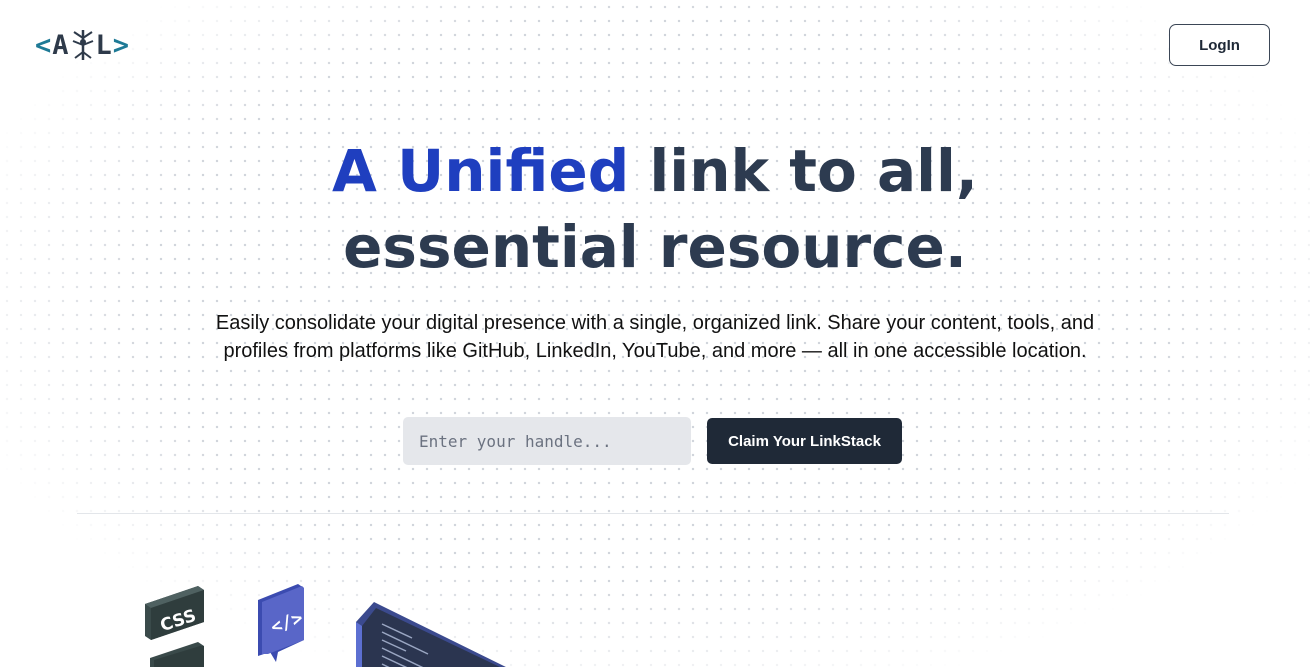 This screenshot has width=1310, height=667. I want to click on section-divider, so click(653, 513).